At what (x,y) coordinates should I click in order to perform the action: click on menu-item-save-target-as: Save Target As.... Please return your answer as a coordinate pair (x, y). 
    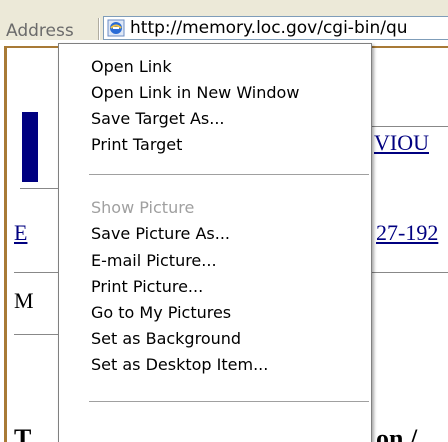
    Looking at the image, I should click on (157, 119).